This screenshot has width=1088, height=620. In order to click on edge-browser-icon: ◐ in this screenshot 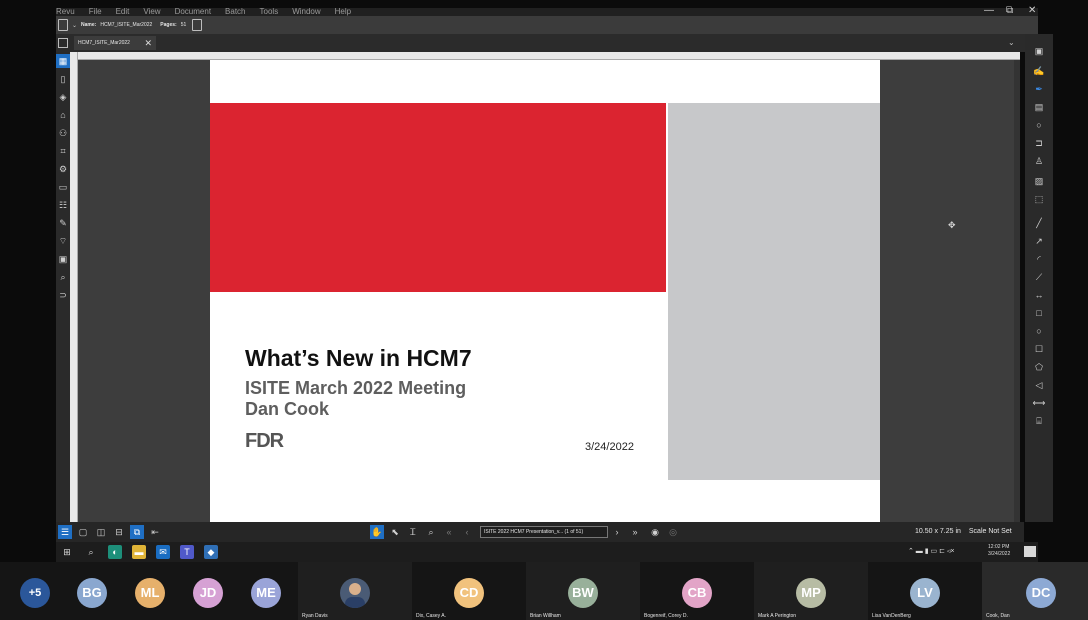, I will do `click(115, 552)`.